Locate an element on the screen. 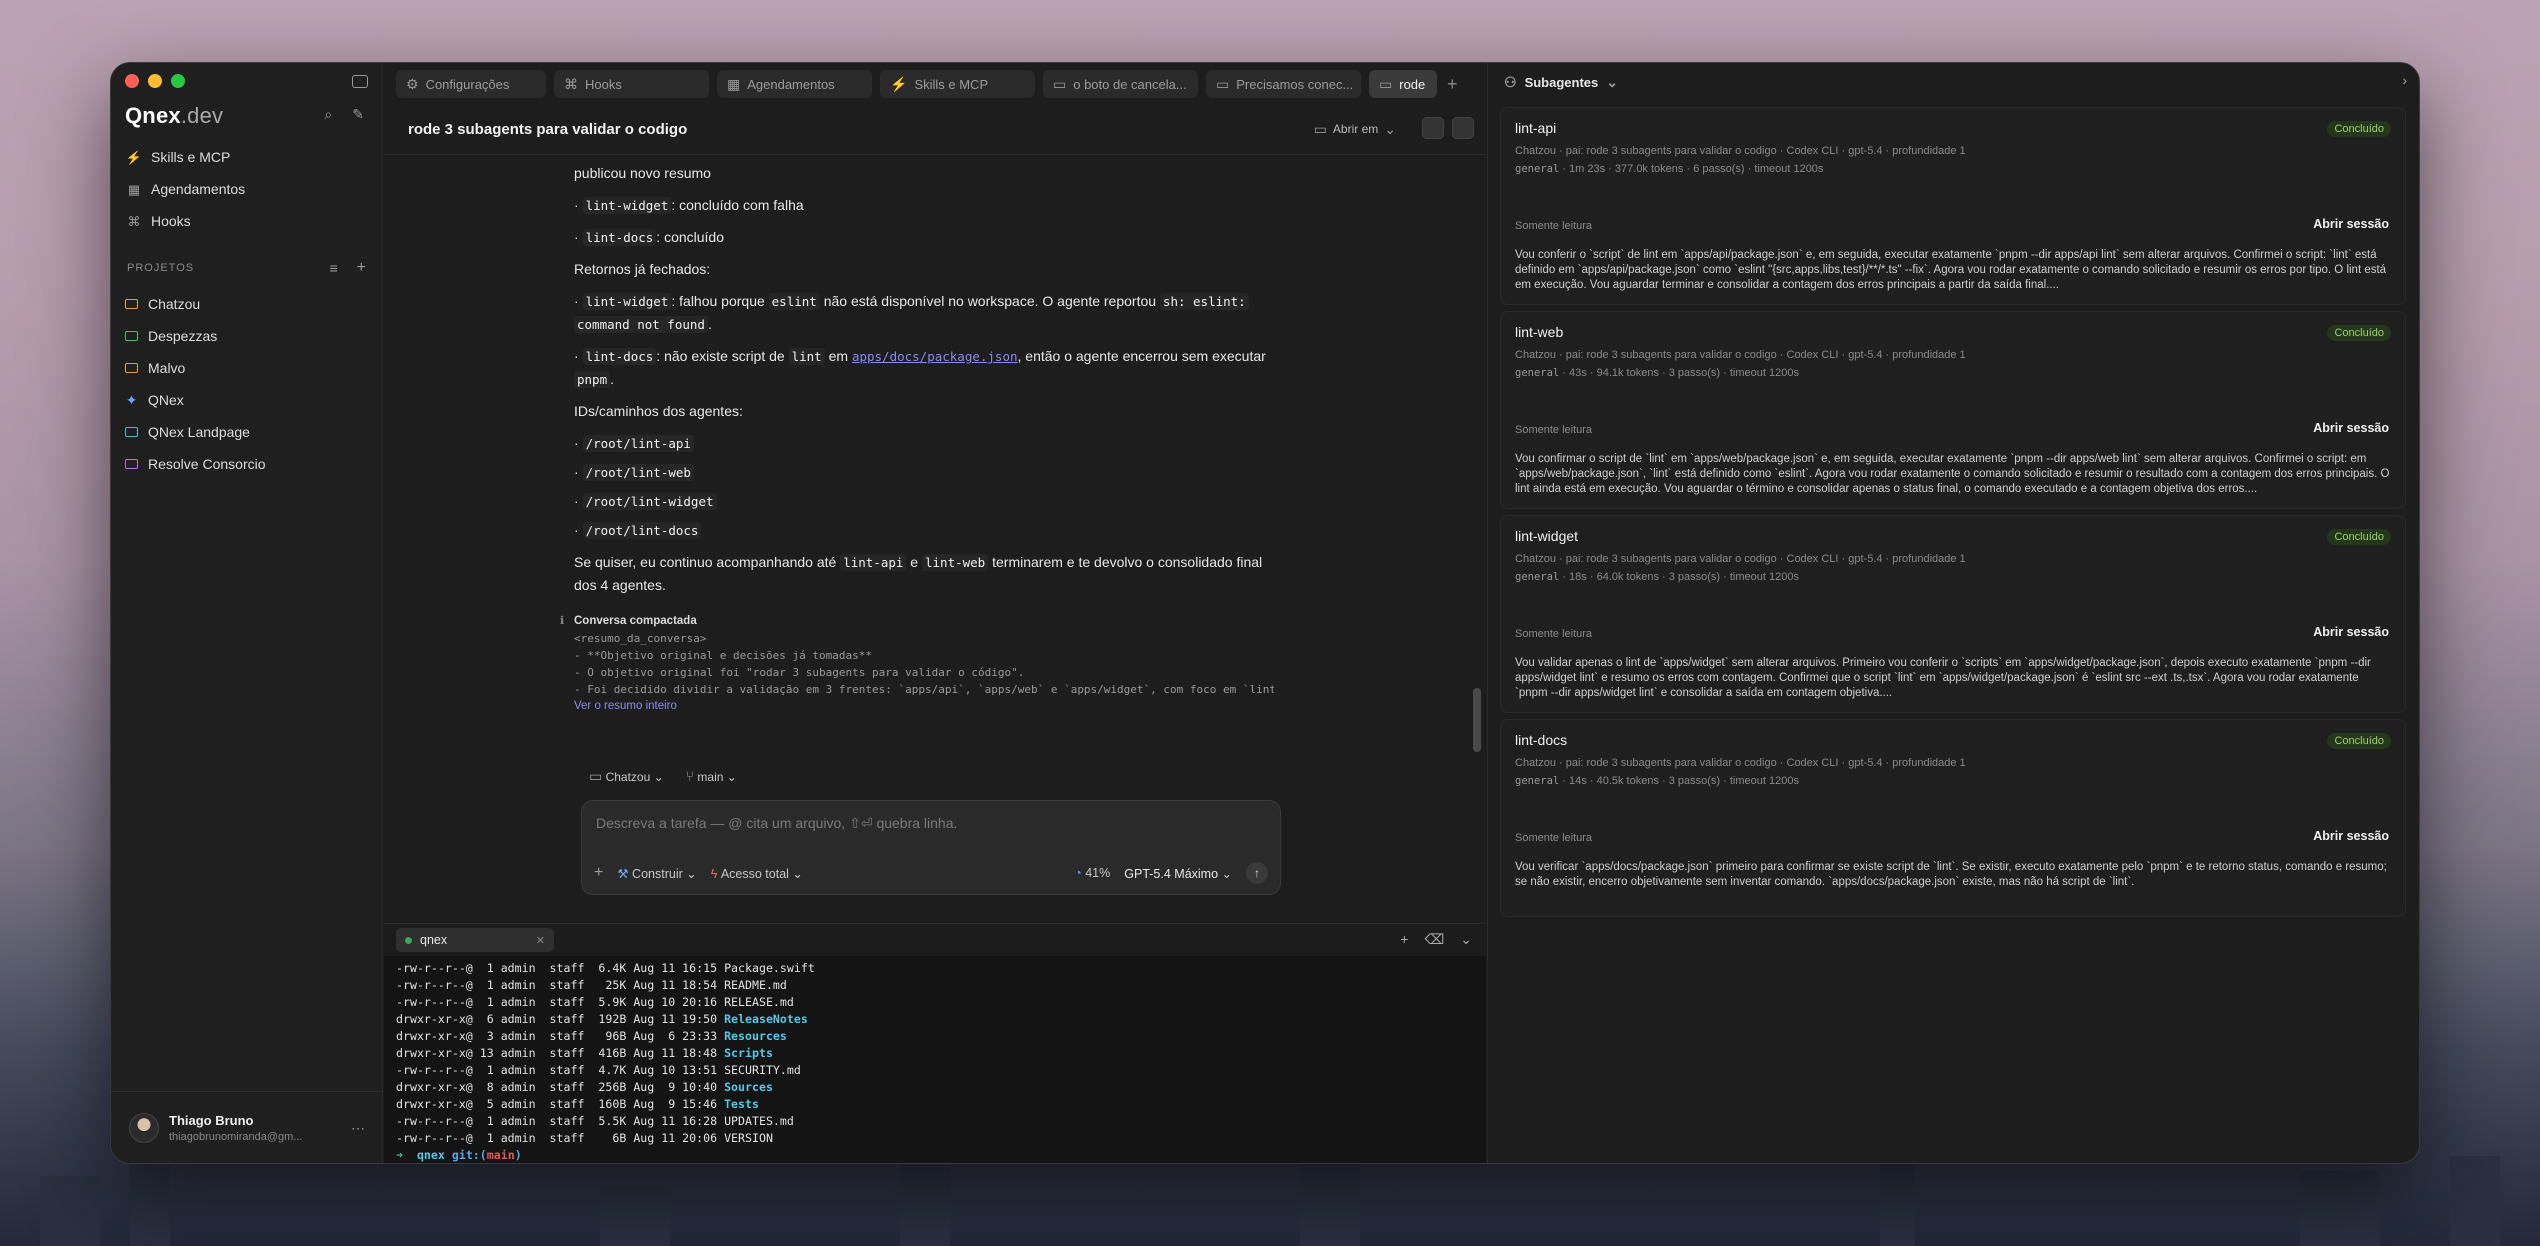  tab-agendamentos: ▦ Agendamentos is located at coordinates (794, 84).